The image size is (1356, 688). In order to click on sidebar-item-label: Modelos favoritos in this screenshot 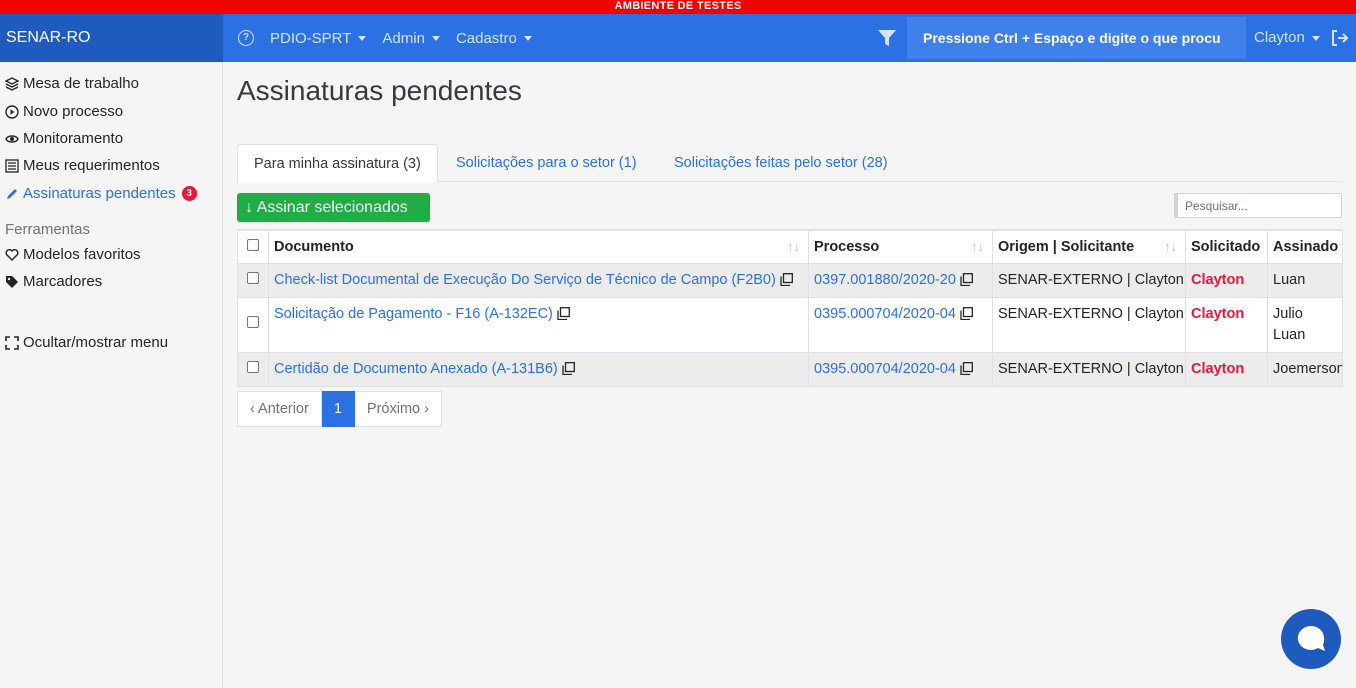, I will do `click(82, 254)`.